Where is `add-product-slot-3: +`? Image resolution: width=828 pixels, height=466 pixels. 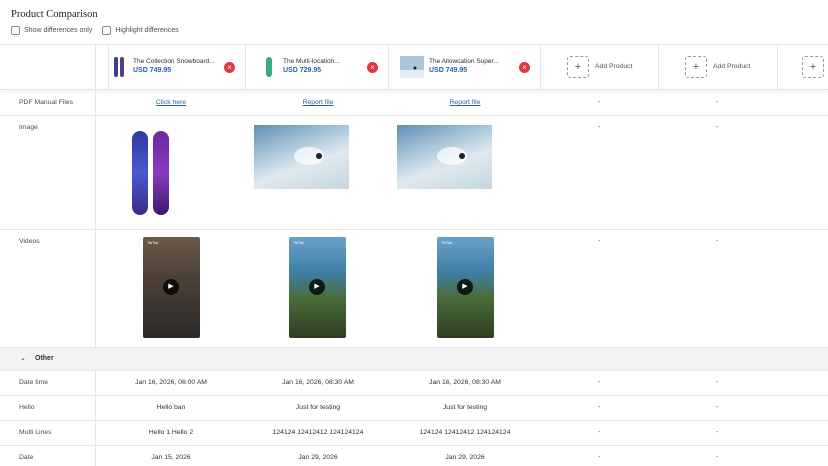 add-product-slot-3: + is located at coordinates (802, 67).